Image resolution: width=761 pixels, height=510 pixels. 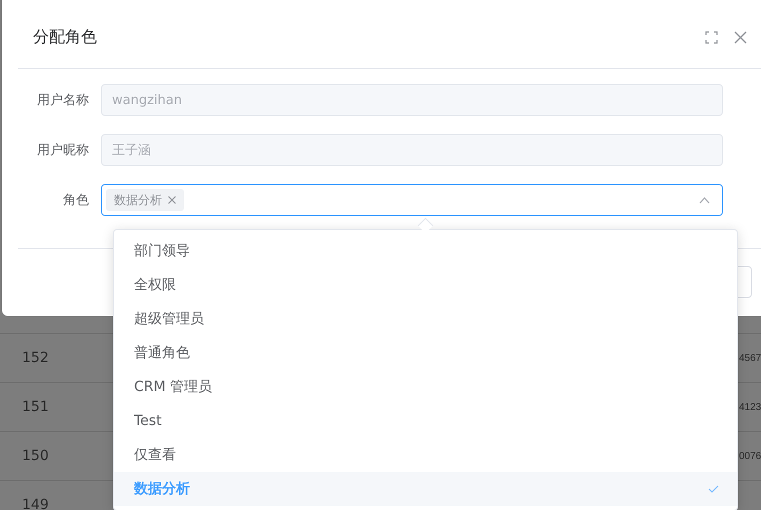 I want to click on table-cell: 150, so click(x=35, y=456).